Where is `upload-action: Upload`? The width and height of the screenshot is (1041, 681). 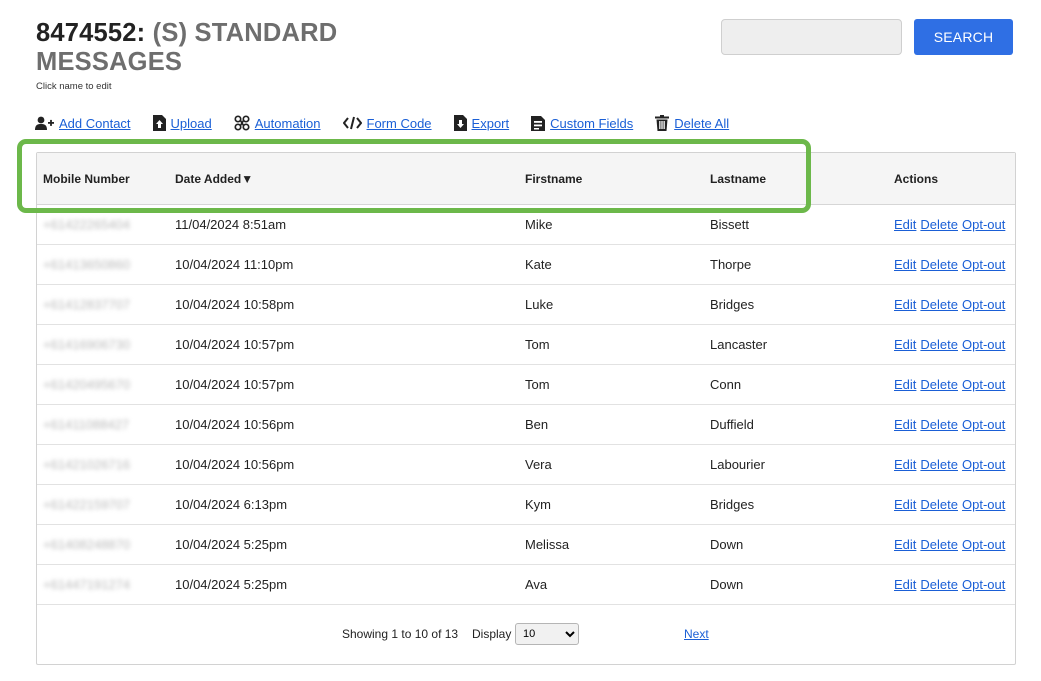 upload-action: Upload is located at coordinates (182, 123).